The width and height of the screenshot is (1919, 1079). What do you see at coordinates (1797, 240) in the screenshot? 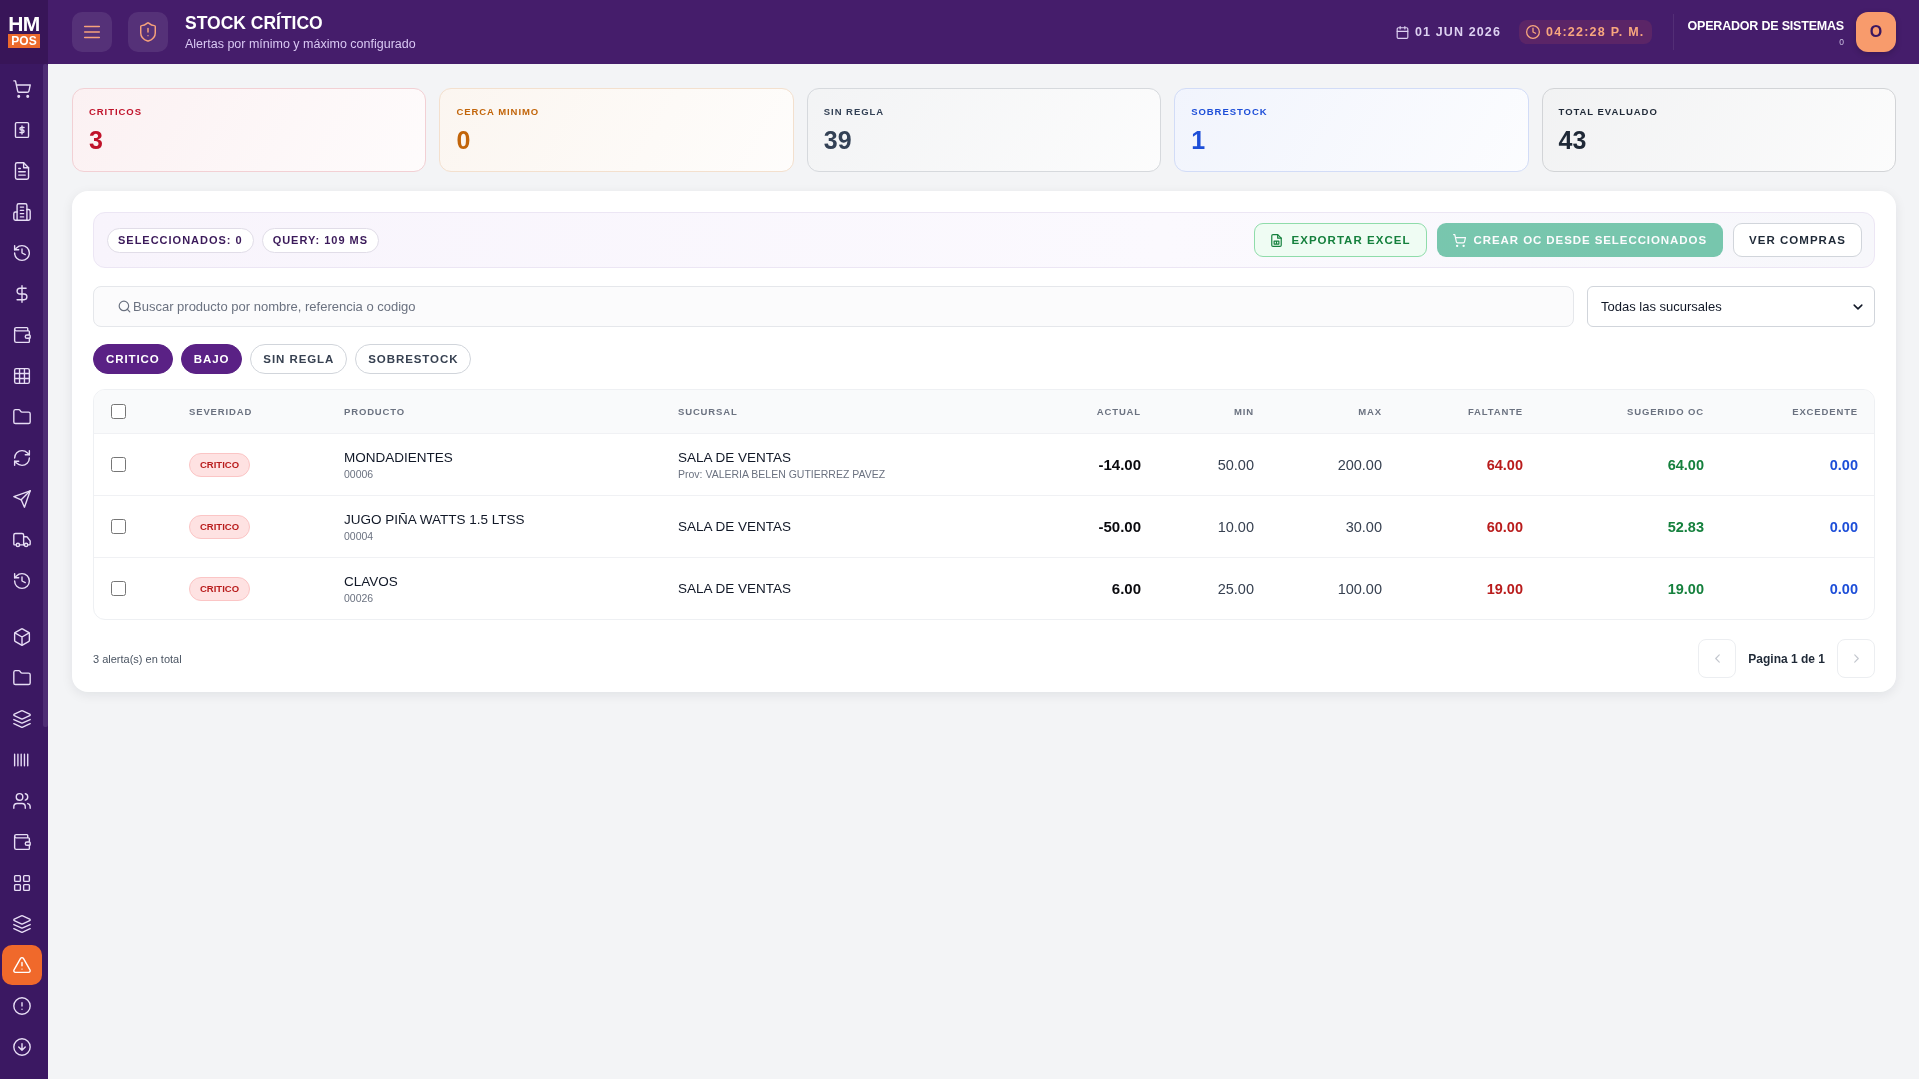
I see `action-button: VER COMPRAS` at bounding box center [1797, 240].